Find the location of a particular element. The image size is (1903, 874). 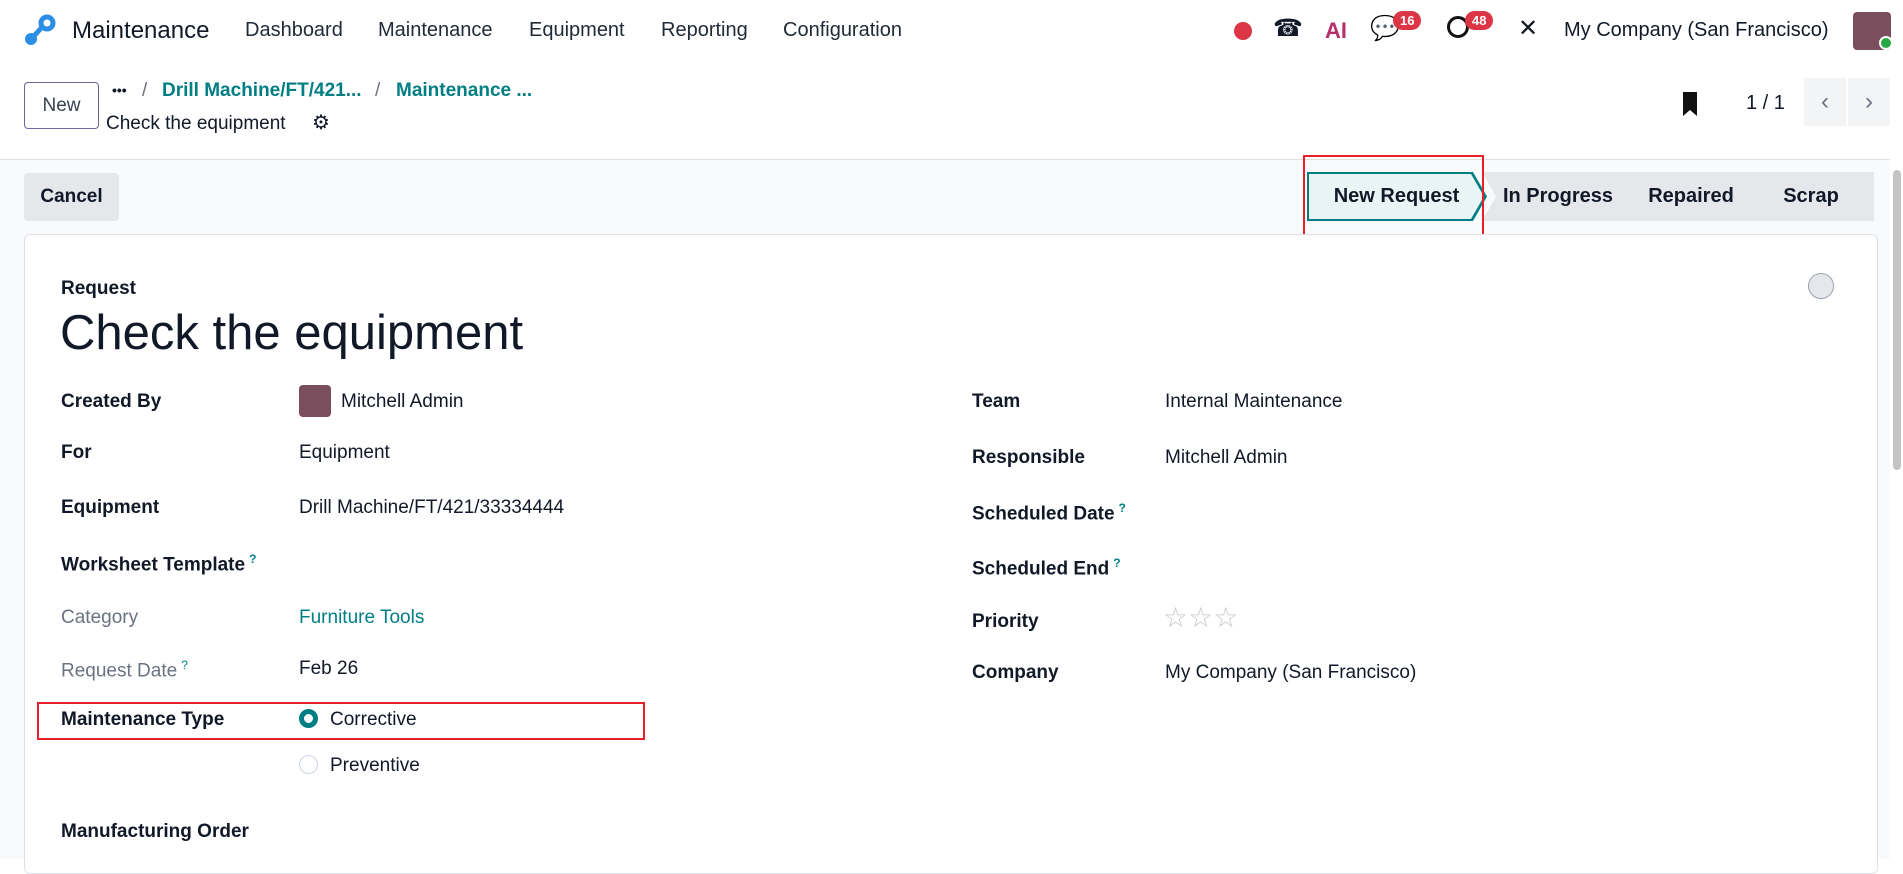

pager-value: 1 / 1 is located at coordinates (1765, 103).